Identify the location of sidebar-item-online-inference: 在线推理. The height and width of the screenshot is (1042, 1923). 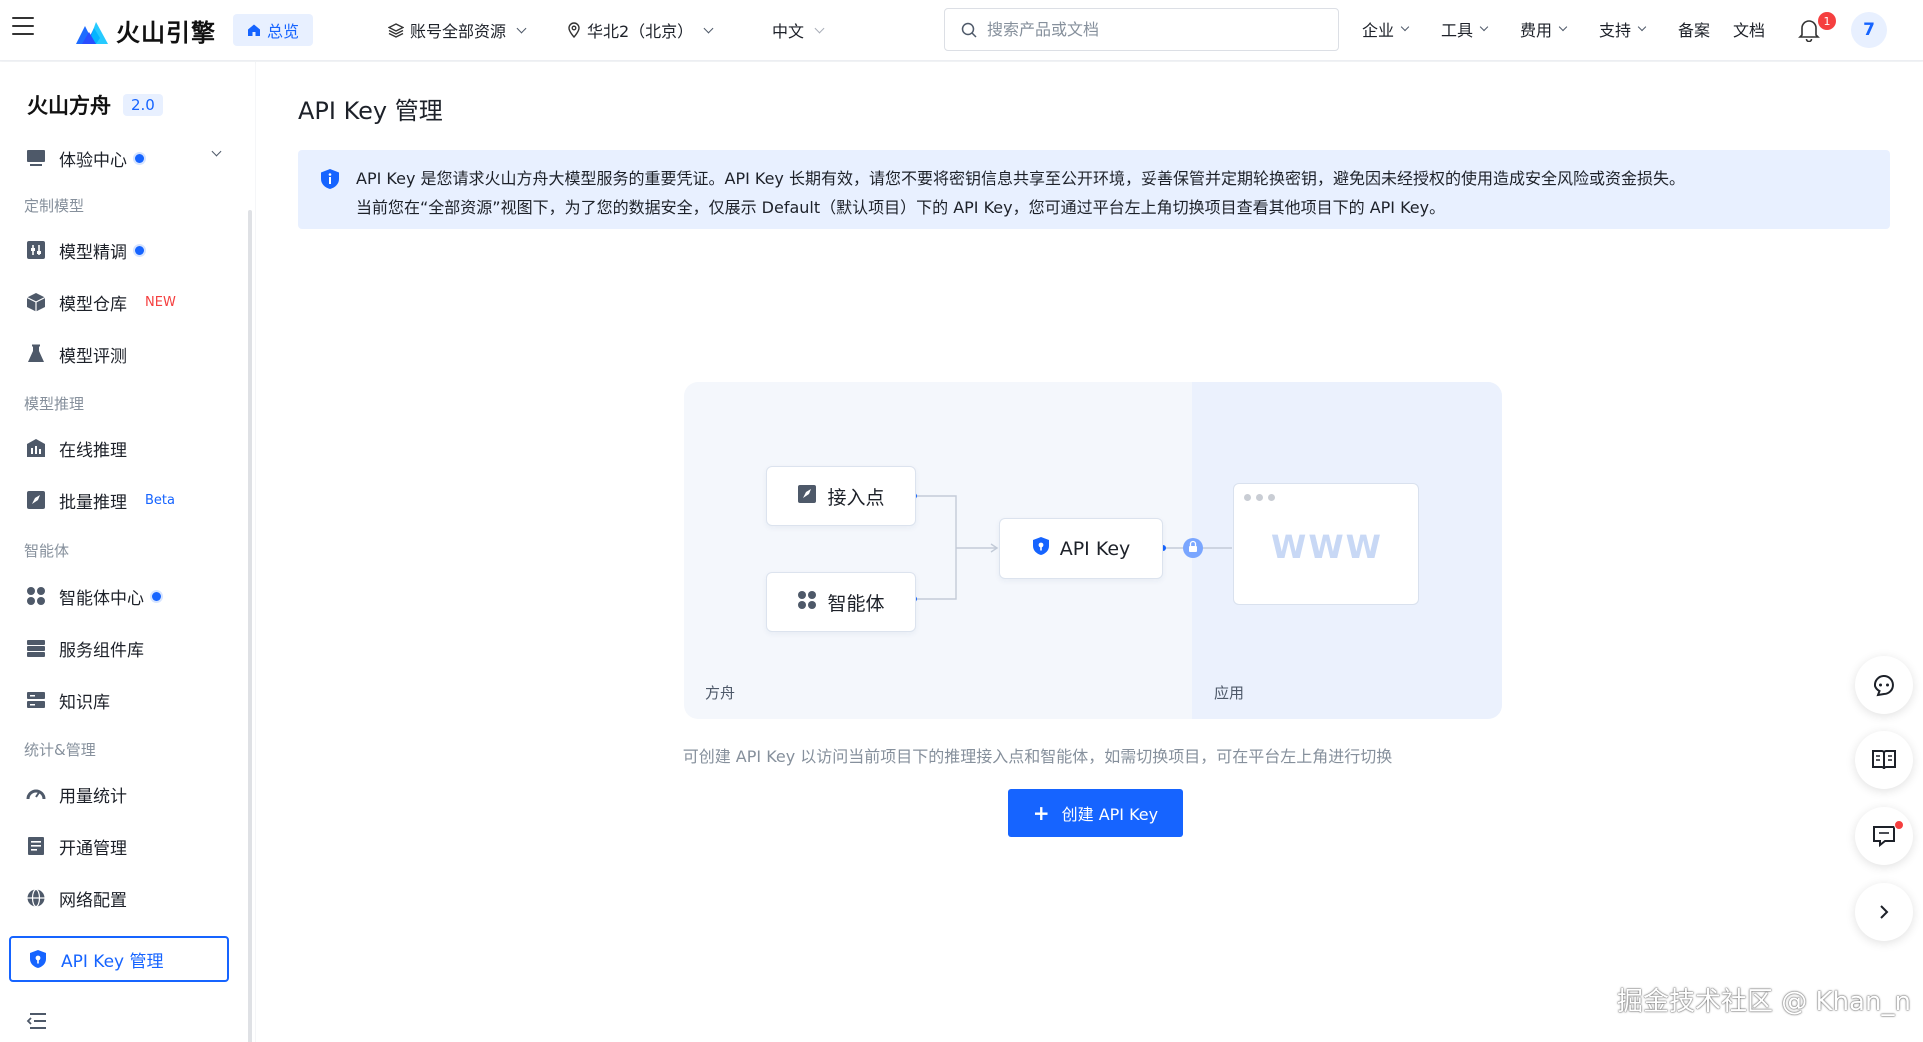
(119, 448).